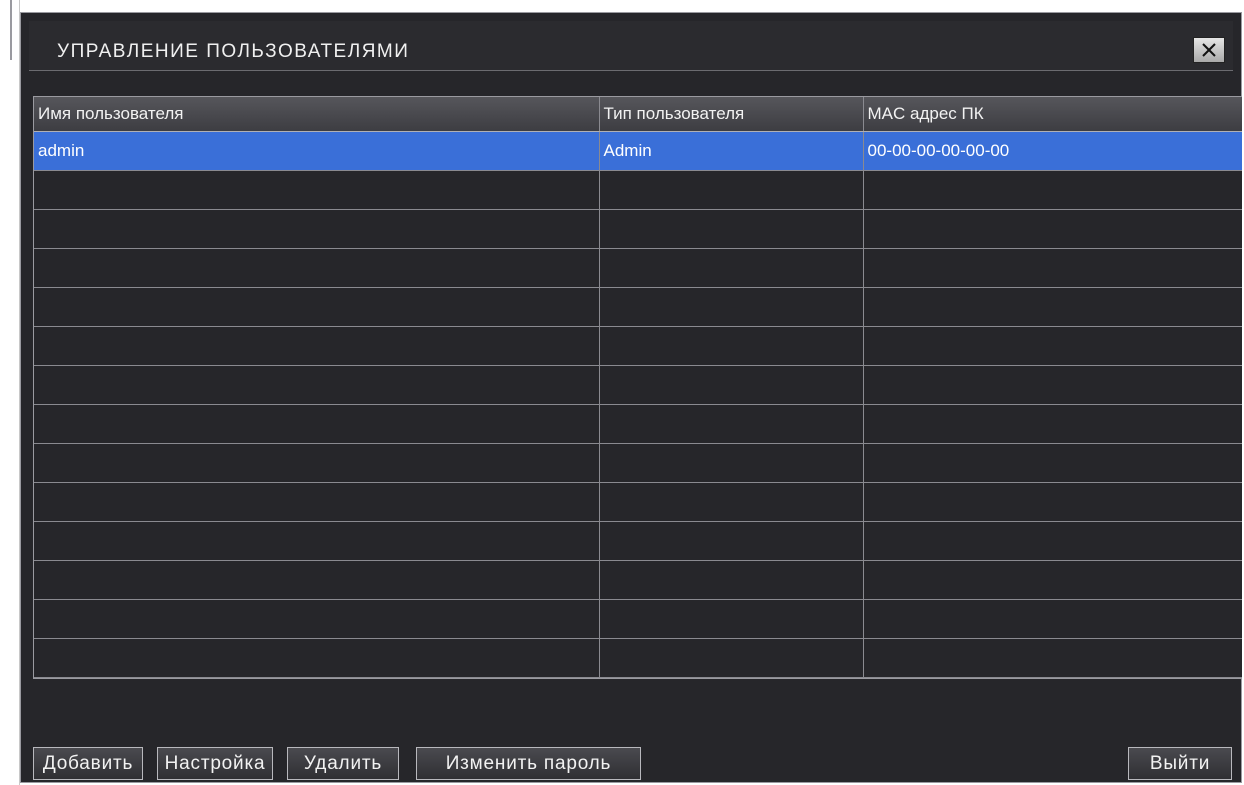  Describe the element at coordinates (1180, 763) in the screenshot. I see `exit-button: Выйти` at that location.